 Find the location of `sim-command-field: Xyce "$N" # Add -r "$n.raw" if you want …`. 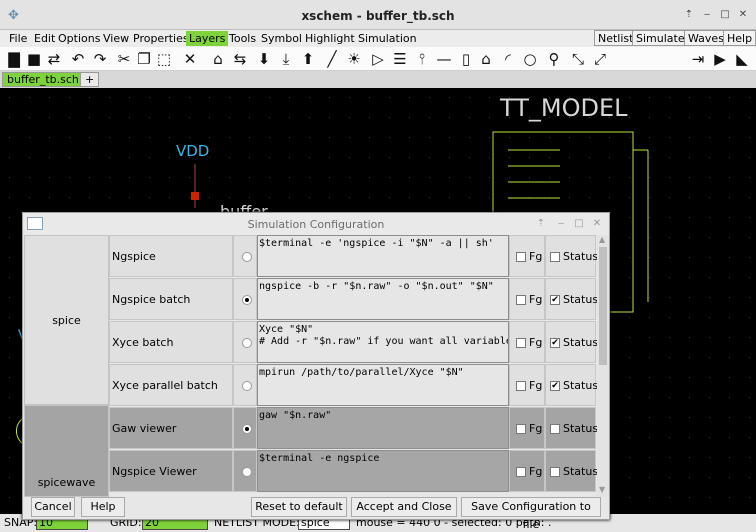

sim-command-field: Xyce "$N" # Add -r "$n.raw" if you want … is located at coordinates (383, 342).